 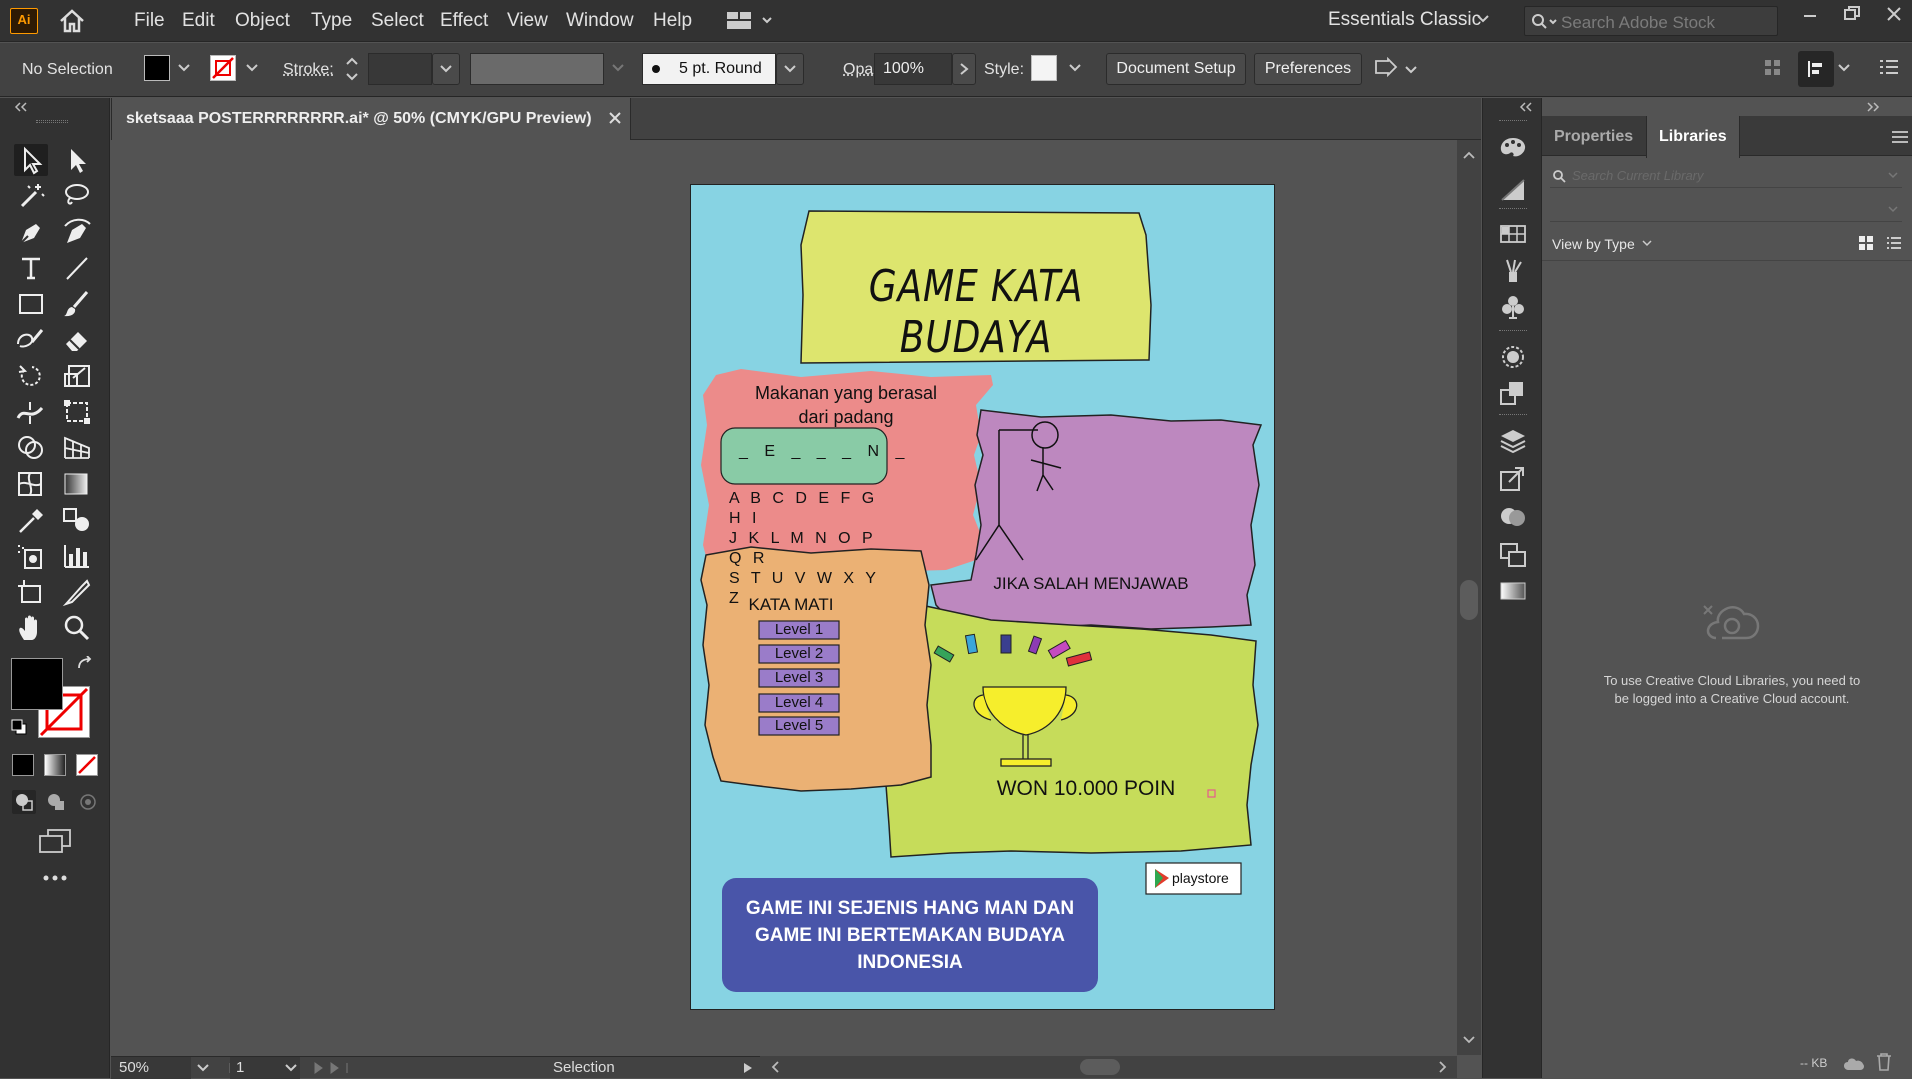 I want to click on scroll-up-icon, so click(x=1469, y=155).